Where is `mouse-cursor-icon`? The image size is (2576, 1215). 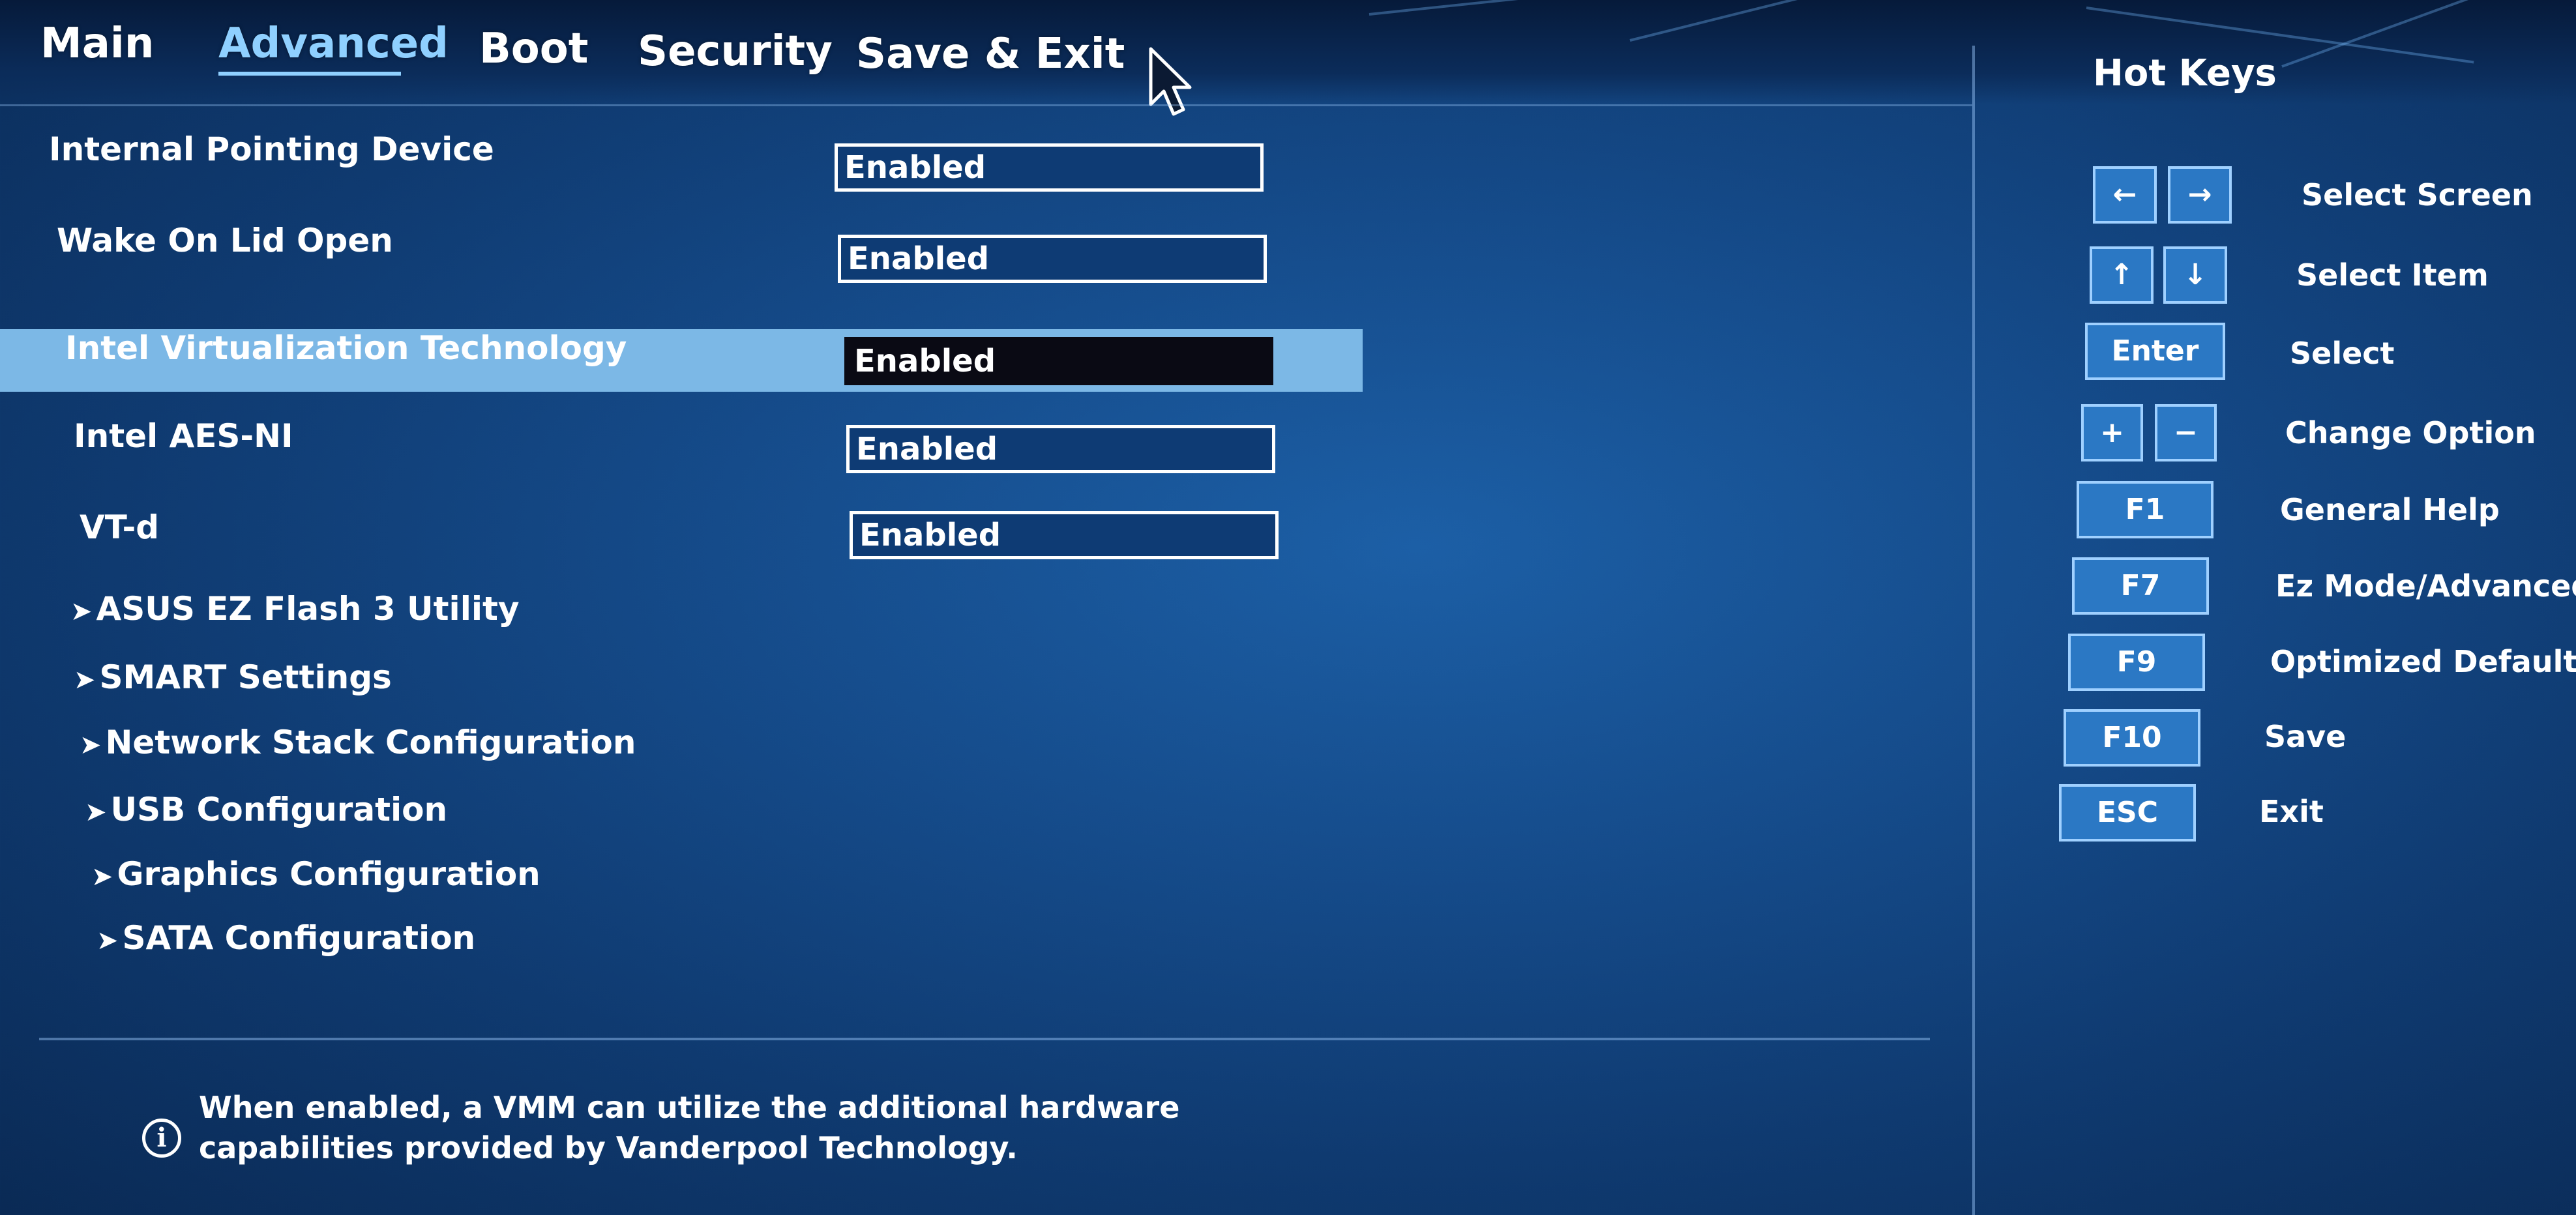 mouse-cursor-icon is located at coordinates (1170, 83).